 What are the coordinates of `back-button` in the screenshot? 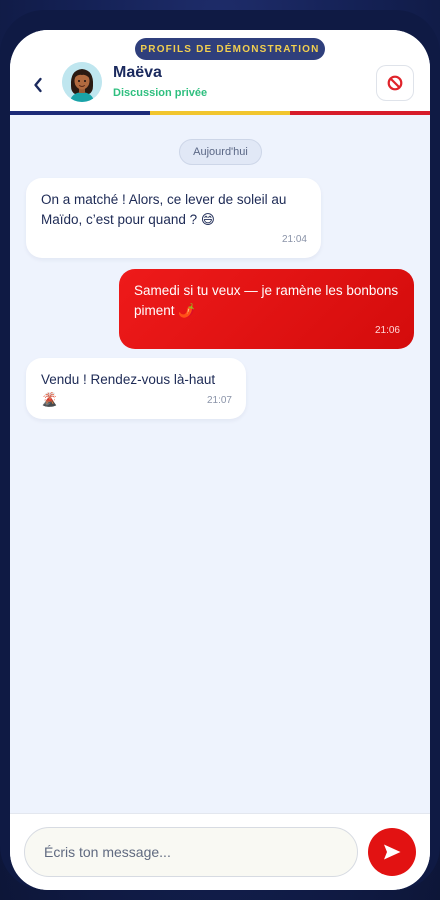 It's located at (38, 85).